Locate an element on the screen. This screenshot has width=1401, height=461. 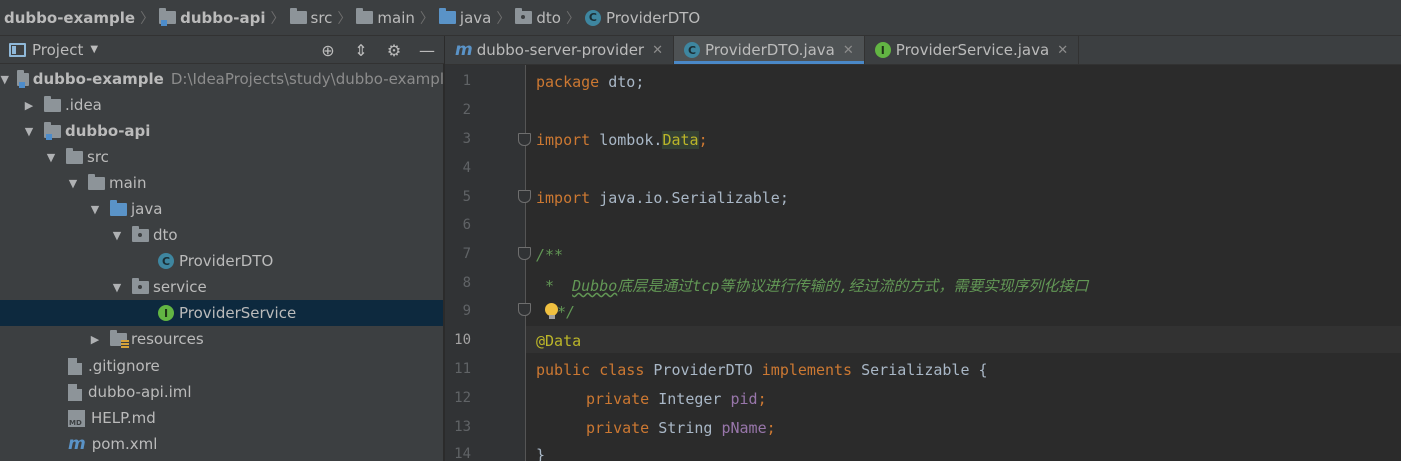
collapse-all-icon: ⇕ is located at coordinates (361, 50).